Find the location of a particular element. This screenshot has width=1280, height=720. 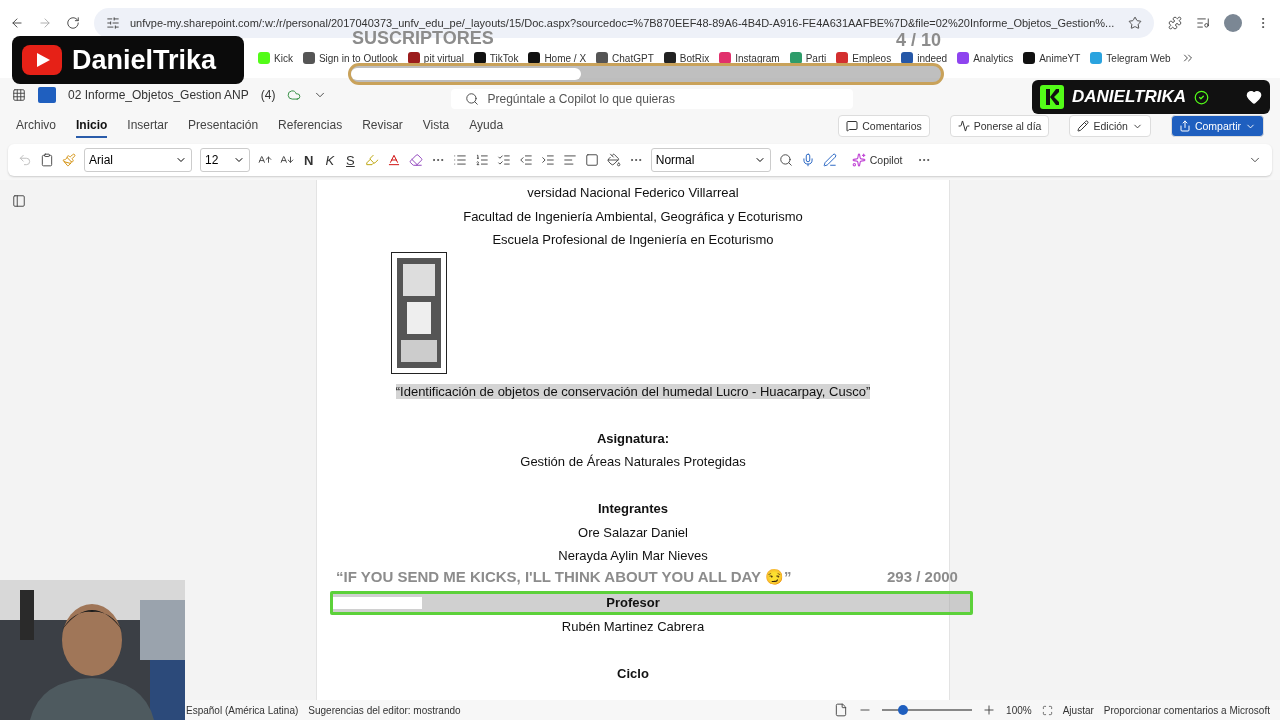

document-line: Nerayda Aylin Mar Nieves is located at coordinates (633, 556).